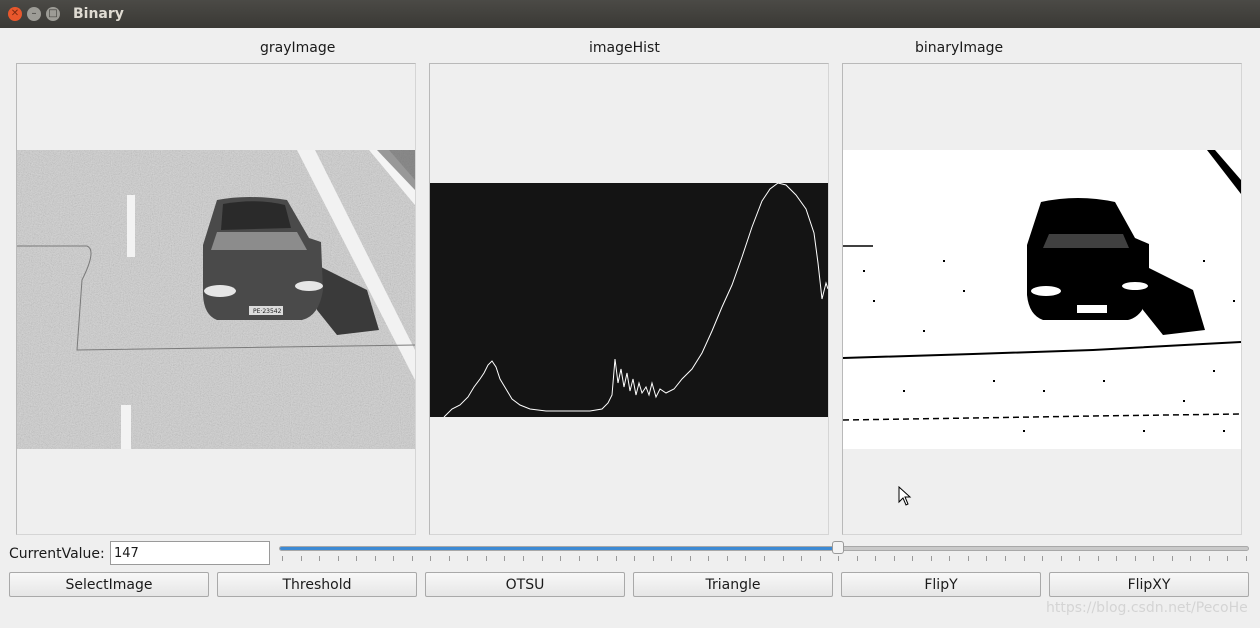  Describe the element at coordinates (559, 548) in the screenshot. I see `slider-fill` at that location.